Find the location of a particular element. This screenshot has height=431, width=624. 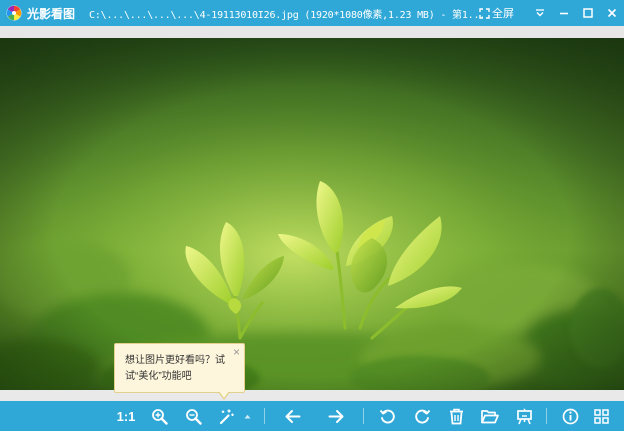

caret-up-icon is located at coordinates (247, 416).